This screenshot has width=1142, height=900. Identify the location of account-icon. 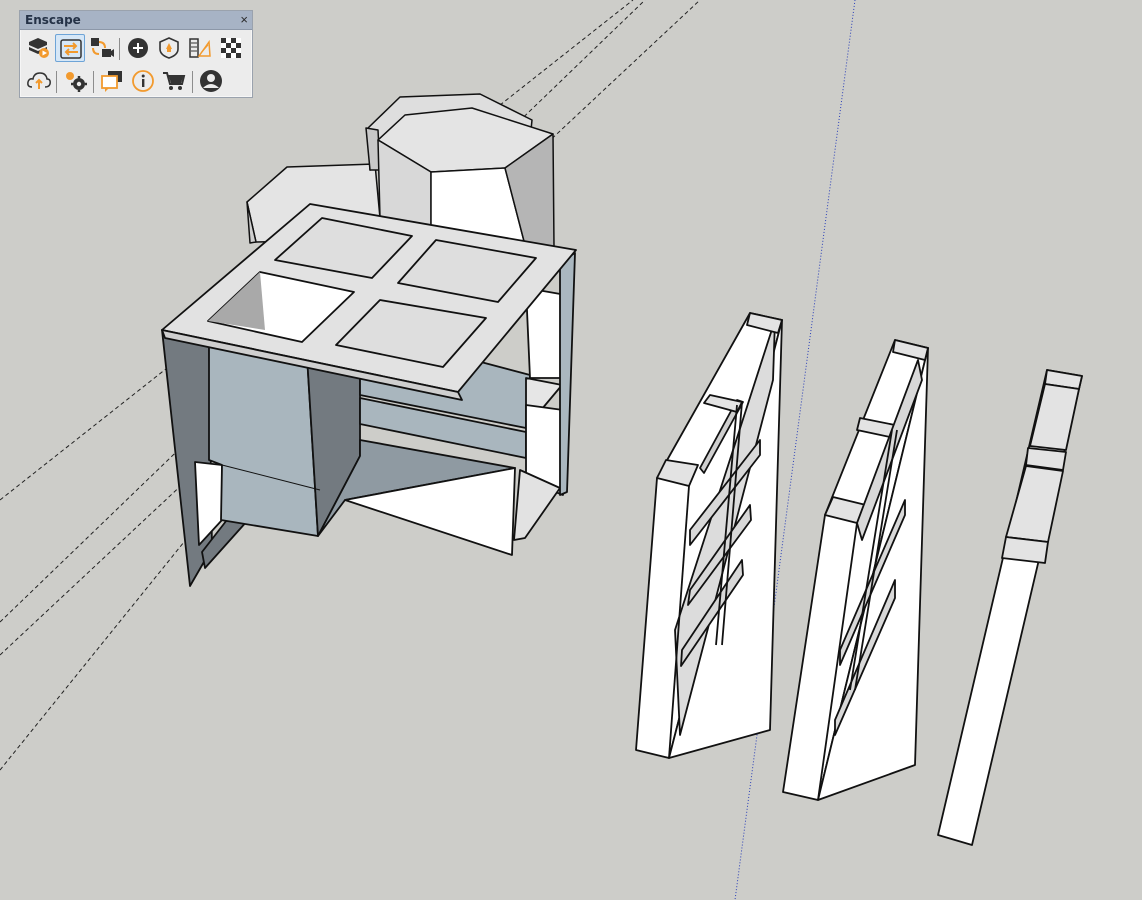
(211, 81).